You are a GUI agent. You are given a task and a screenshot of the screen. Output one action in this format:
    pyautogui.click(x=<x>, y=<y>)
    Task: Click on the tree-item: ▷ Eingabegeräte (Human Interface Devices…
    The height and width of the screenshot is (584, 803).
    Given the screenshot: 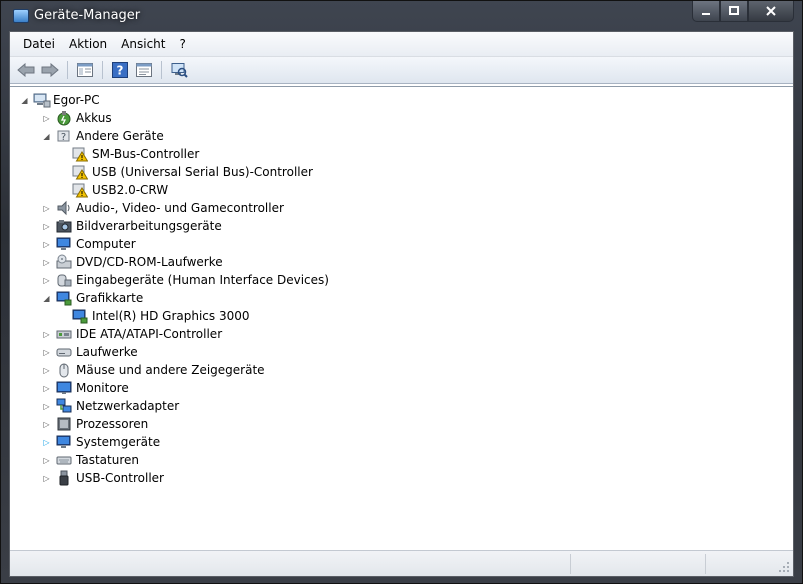 What is the action you would take?
    pyautogui.click(x=185, y=280)
    